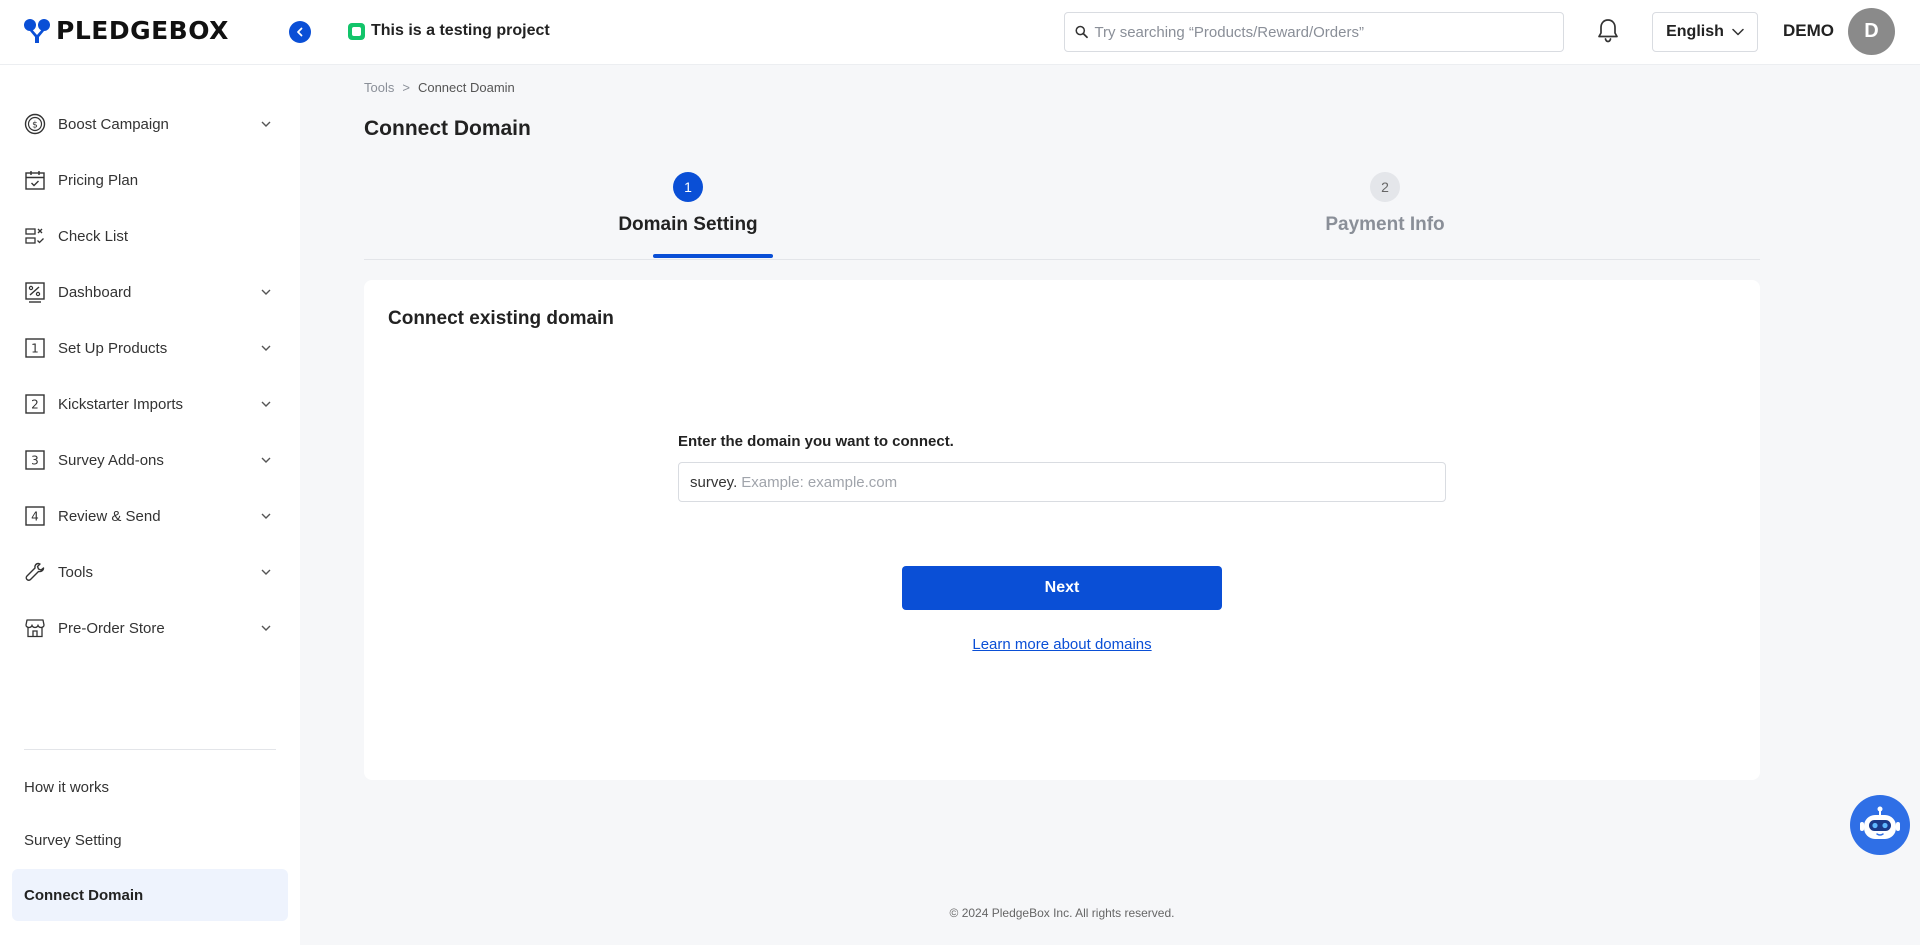 This screenshot has width=1920, height=945. I want to click on testing-project-badge: This is a testing project, so click(449, 31).